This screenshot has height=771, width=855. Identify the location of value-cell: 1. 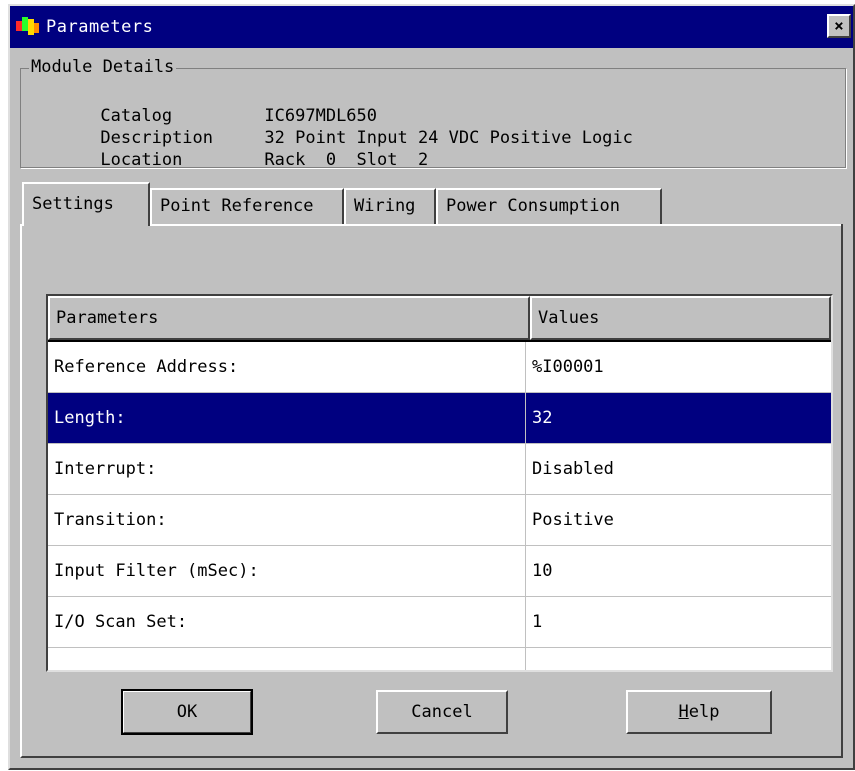
(676, 622).